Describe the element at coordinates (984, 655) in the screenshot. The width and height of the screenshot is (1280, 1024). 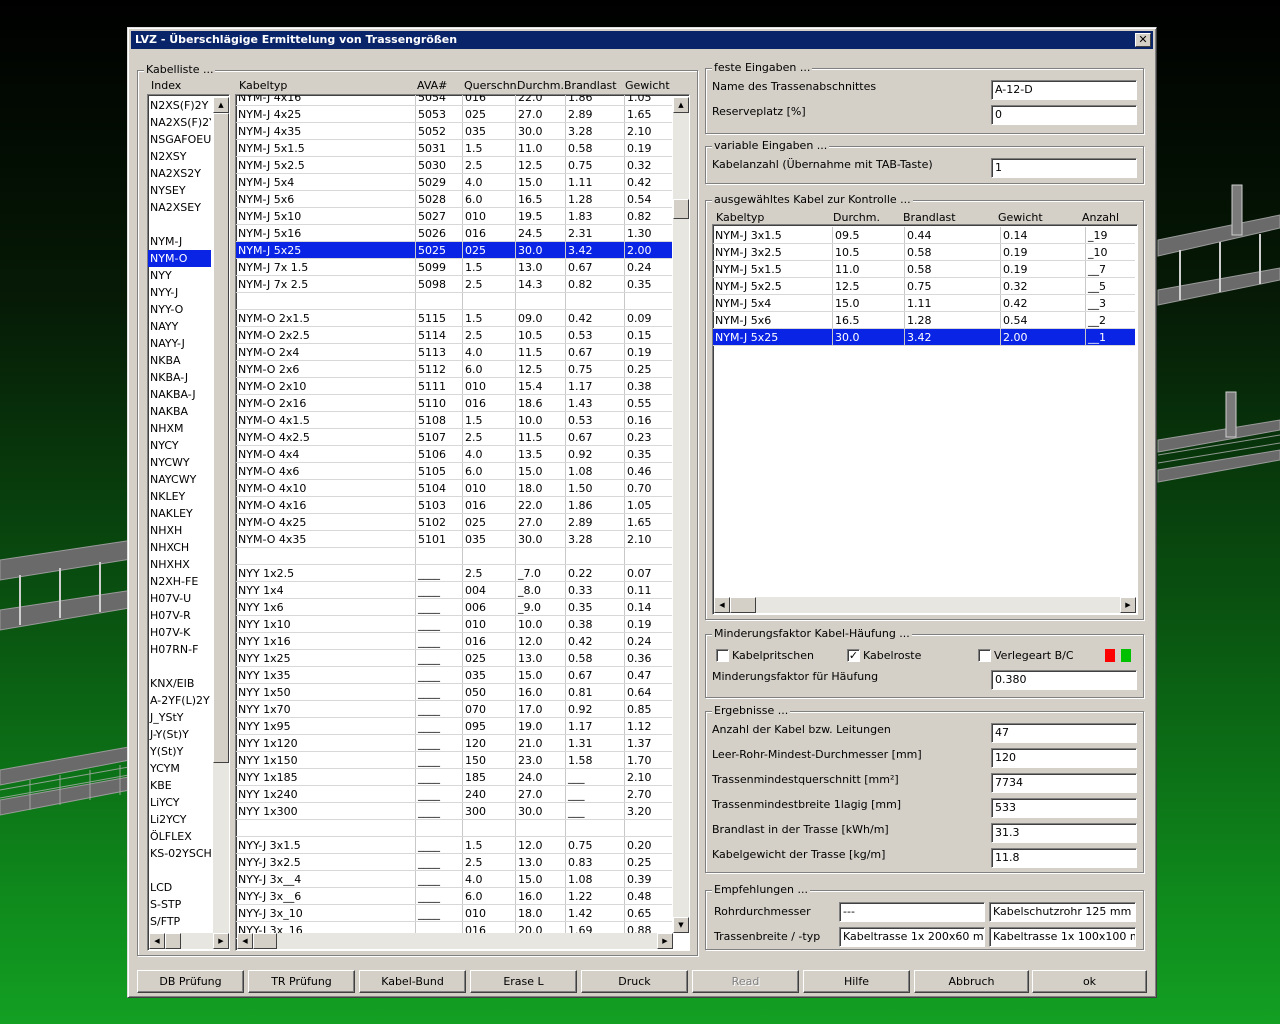
I see `verlegeart-checkbox` at that location.